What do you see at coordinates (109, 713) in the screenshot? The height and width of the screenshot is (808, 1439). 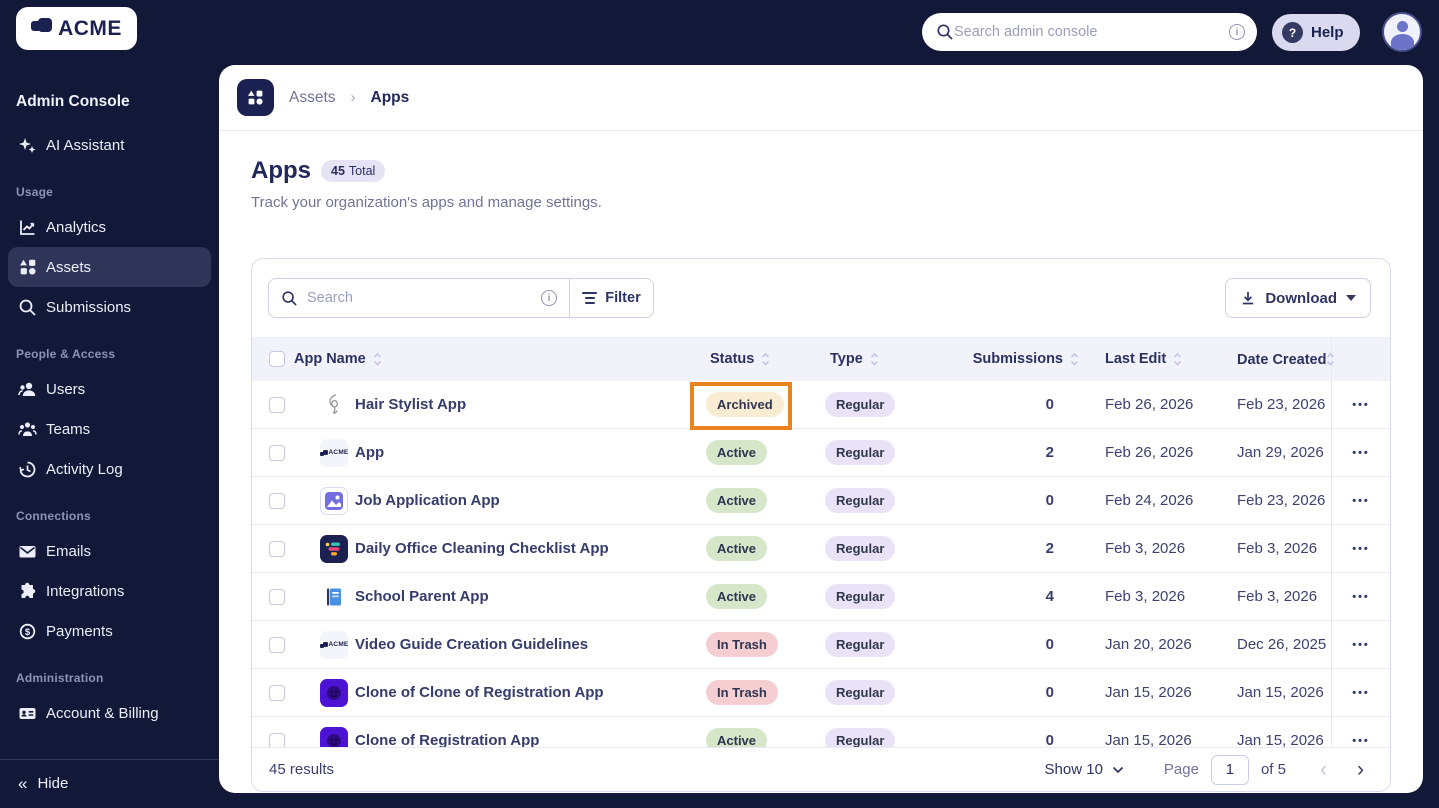 I see `sidebar-item-account-billing: Account & Billing` at bounding box center [109, 713].